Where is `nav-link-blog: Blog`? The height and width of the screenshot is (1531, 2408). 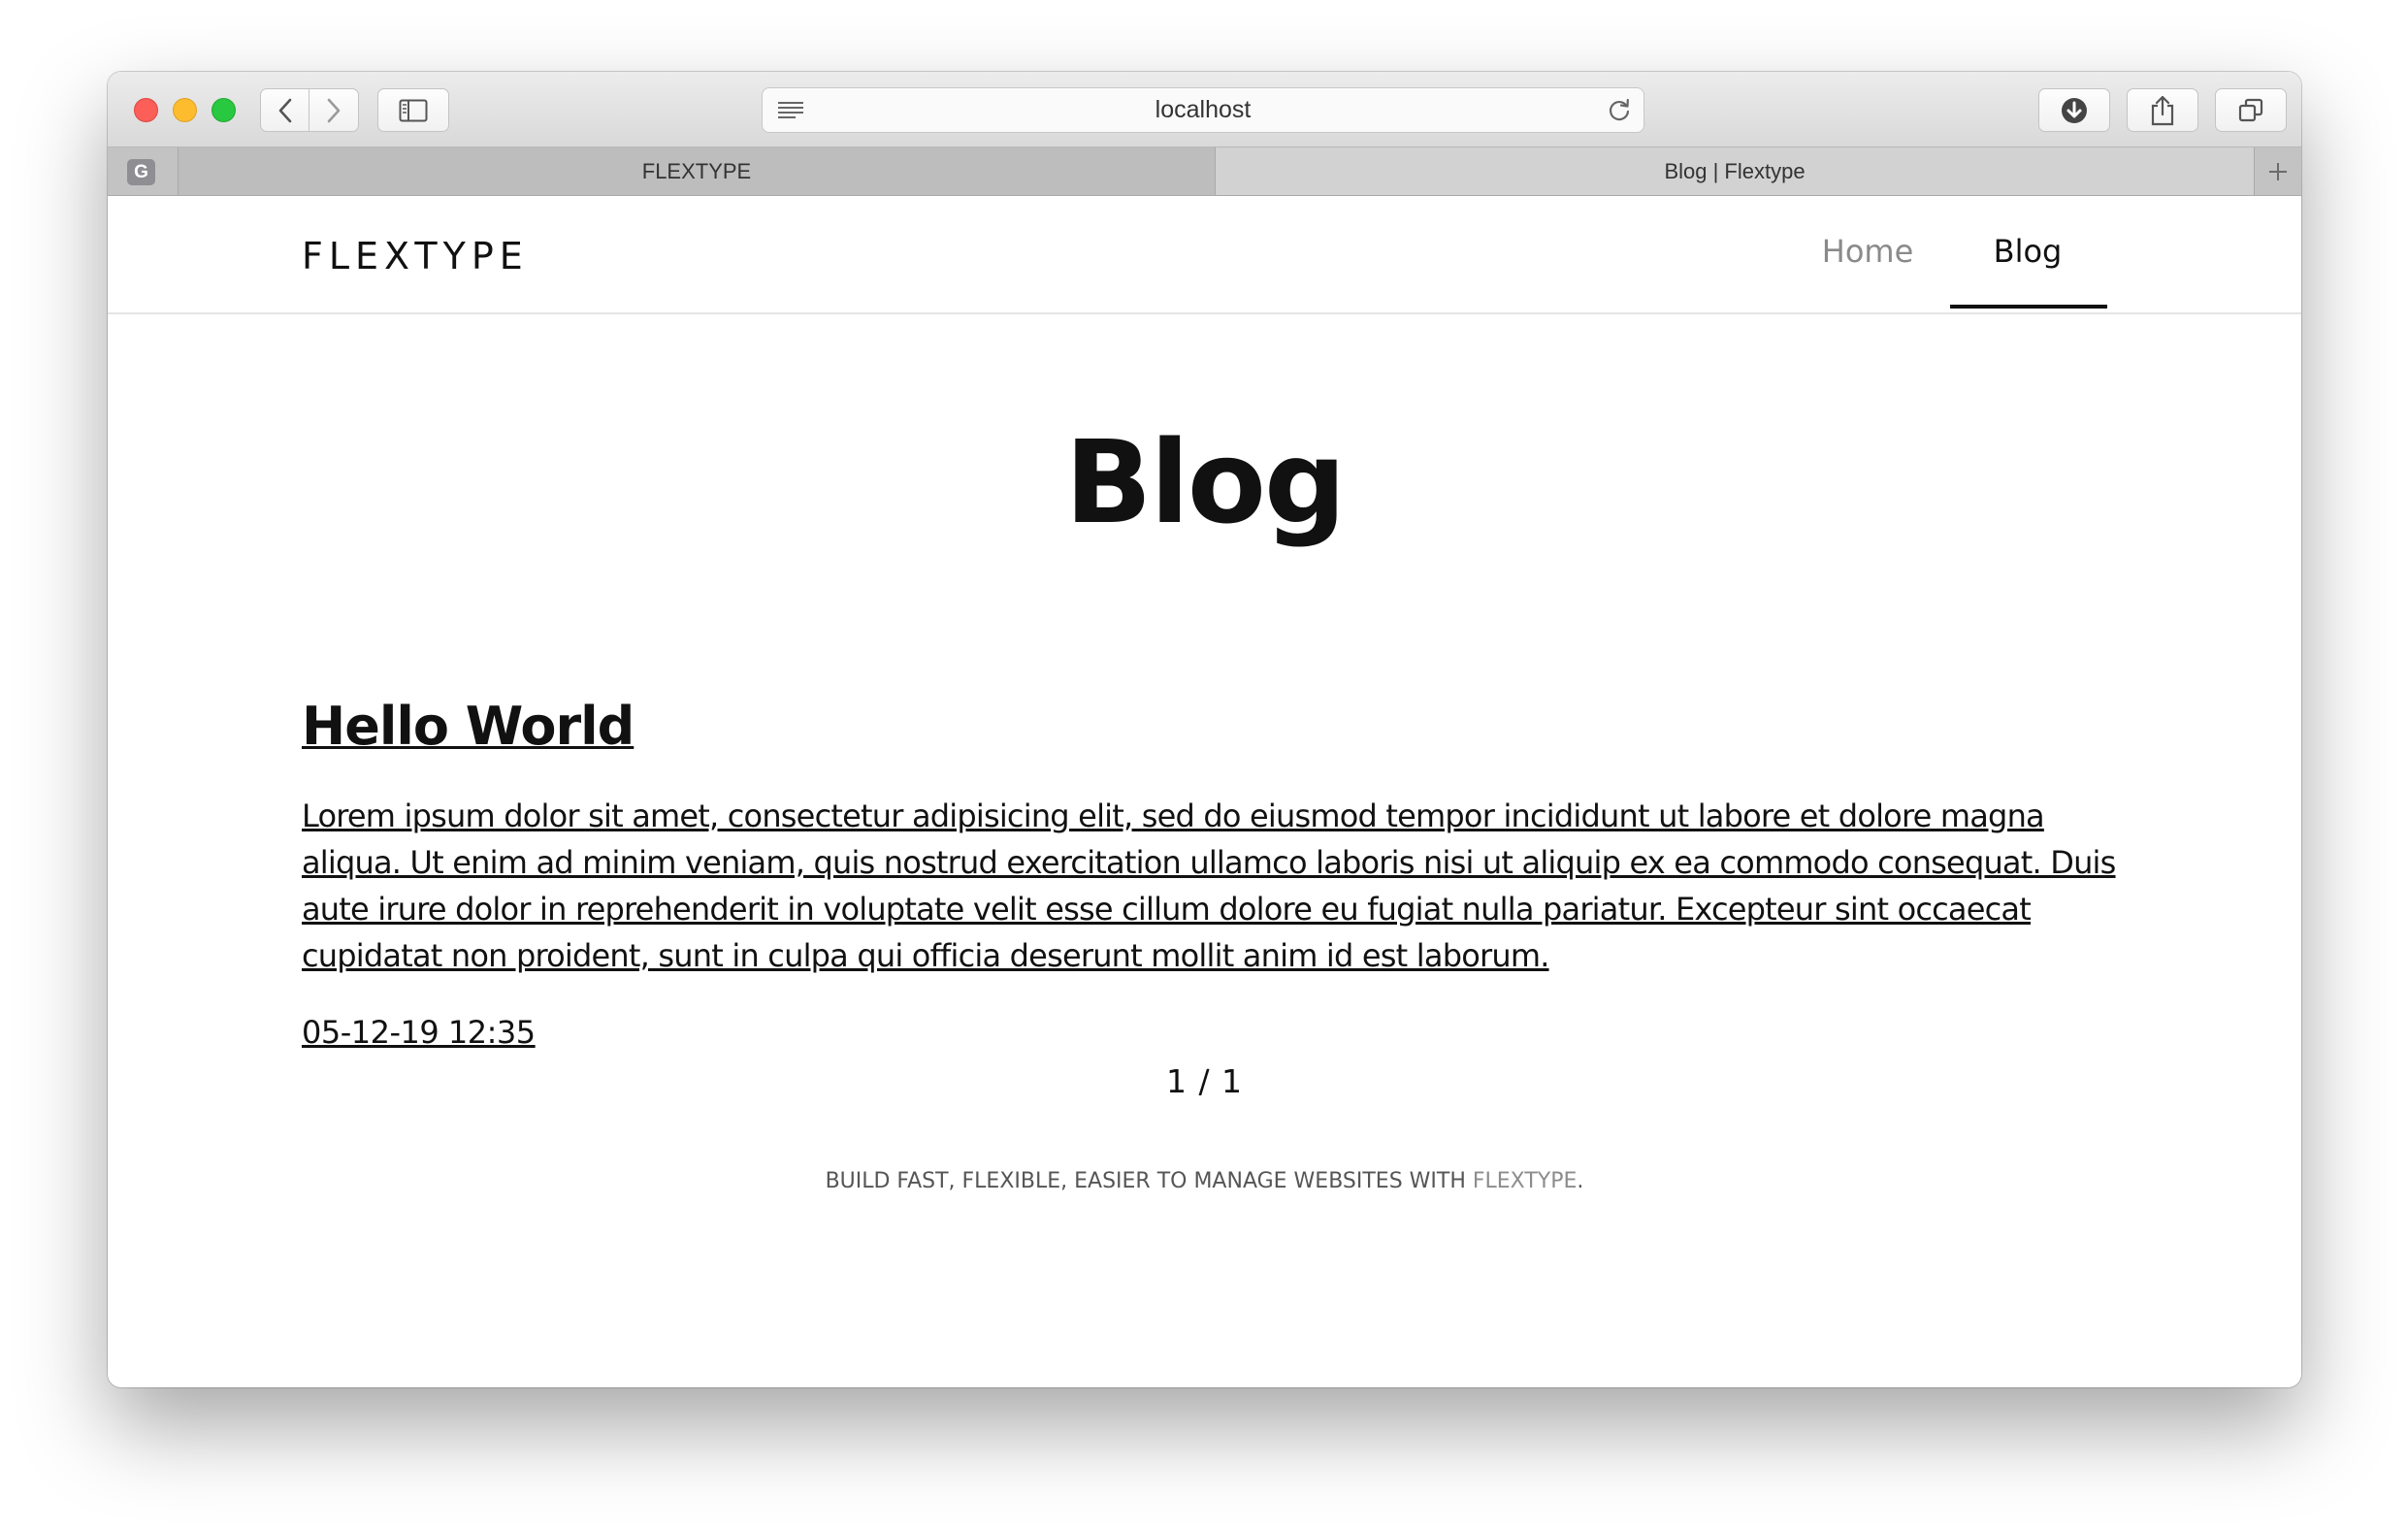 nav-link-blog: Blog is located at coordinates (2027, 251).